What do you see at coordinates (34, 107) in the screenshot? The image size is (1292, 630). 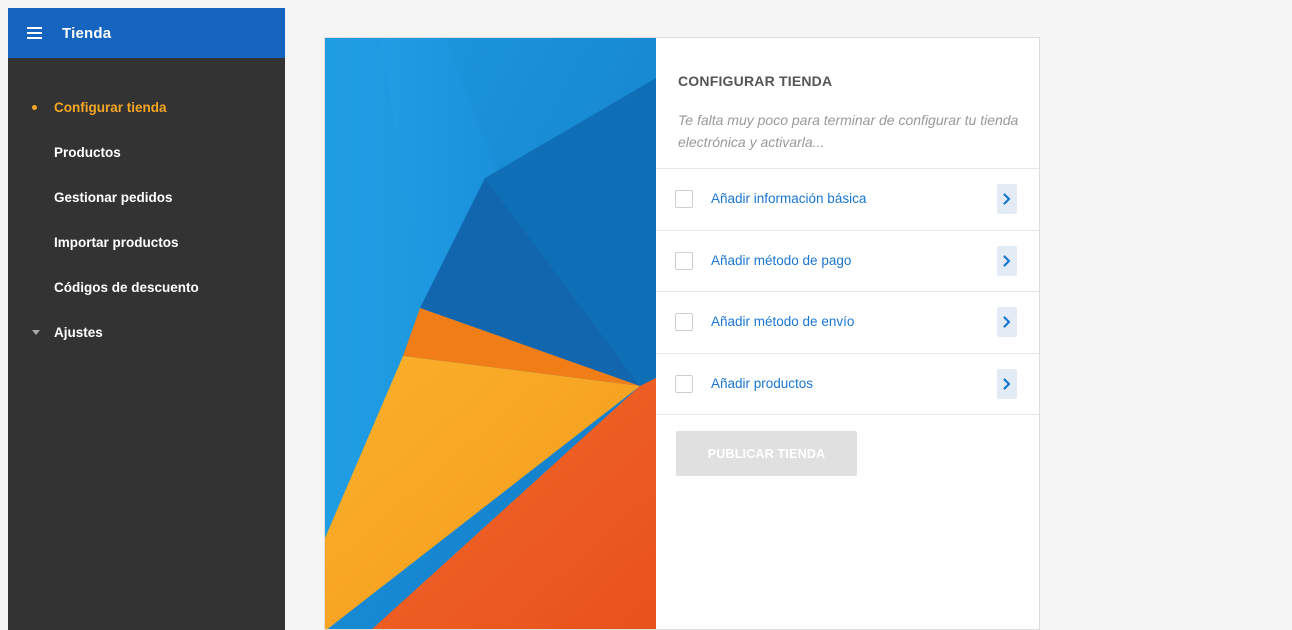 I see `active-bullet-icon` at bounding box center [34, 107].